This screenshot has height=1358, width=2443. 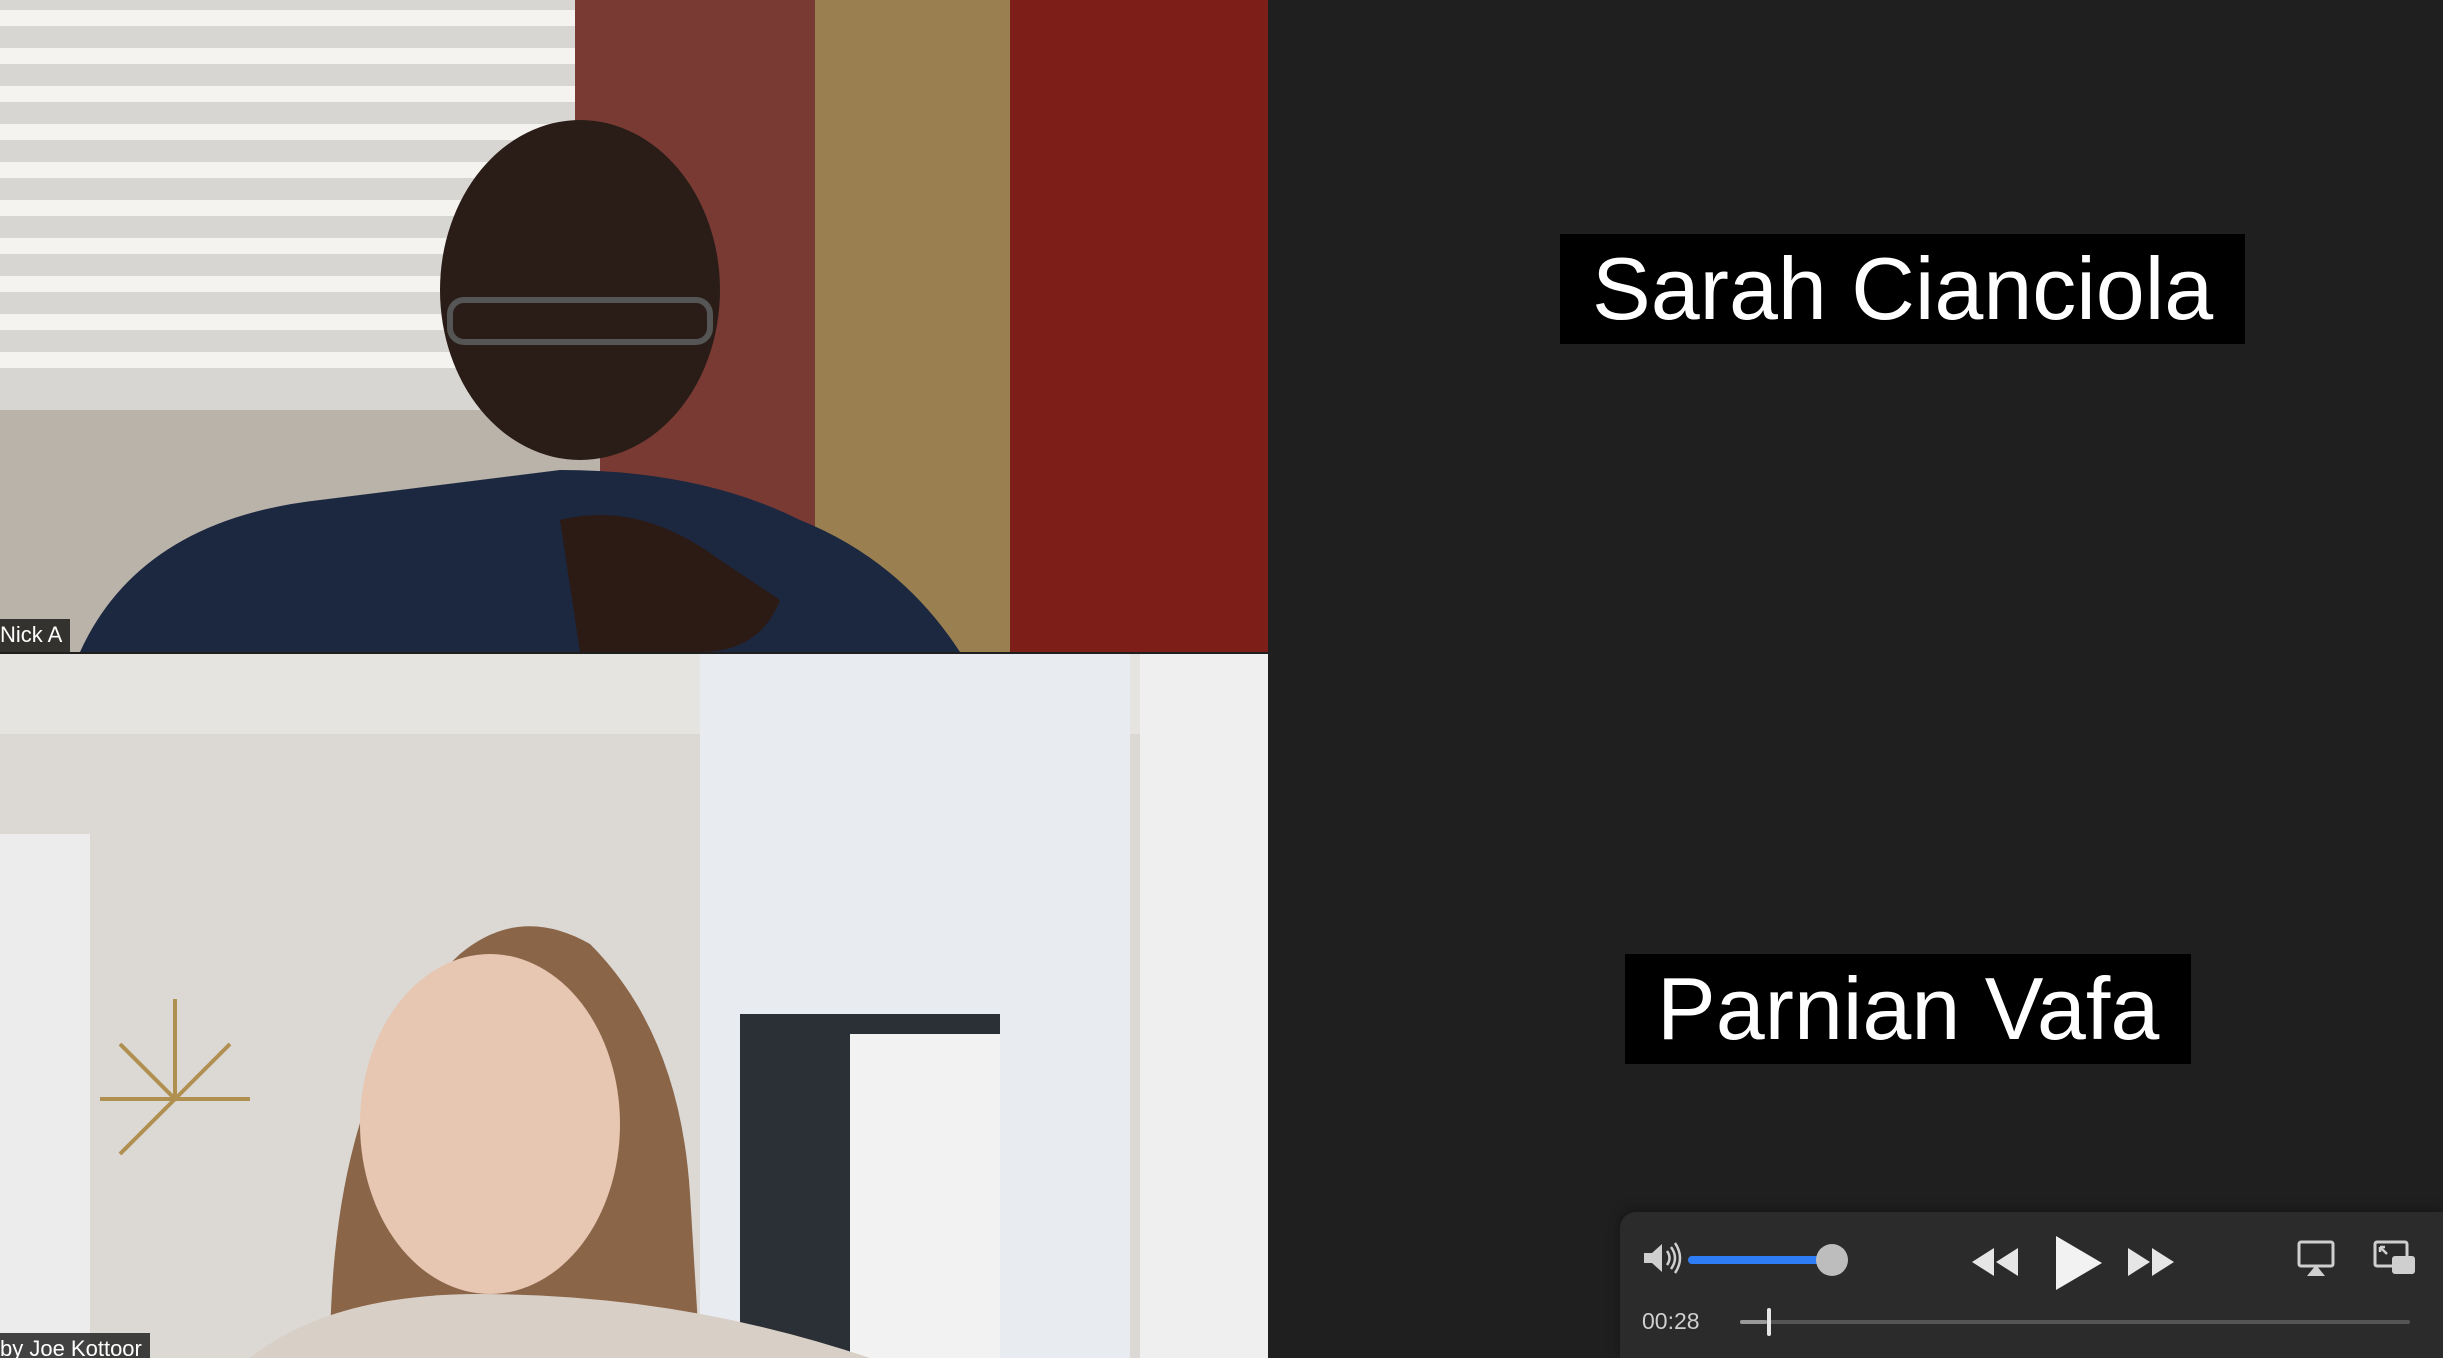 I want to click on airplay-button, so click(x=2316, y=1258).